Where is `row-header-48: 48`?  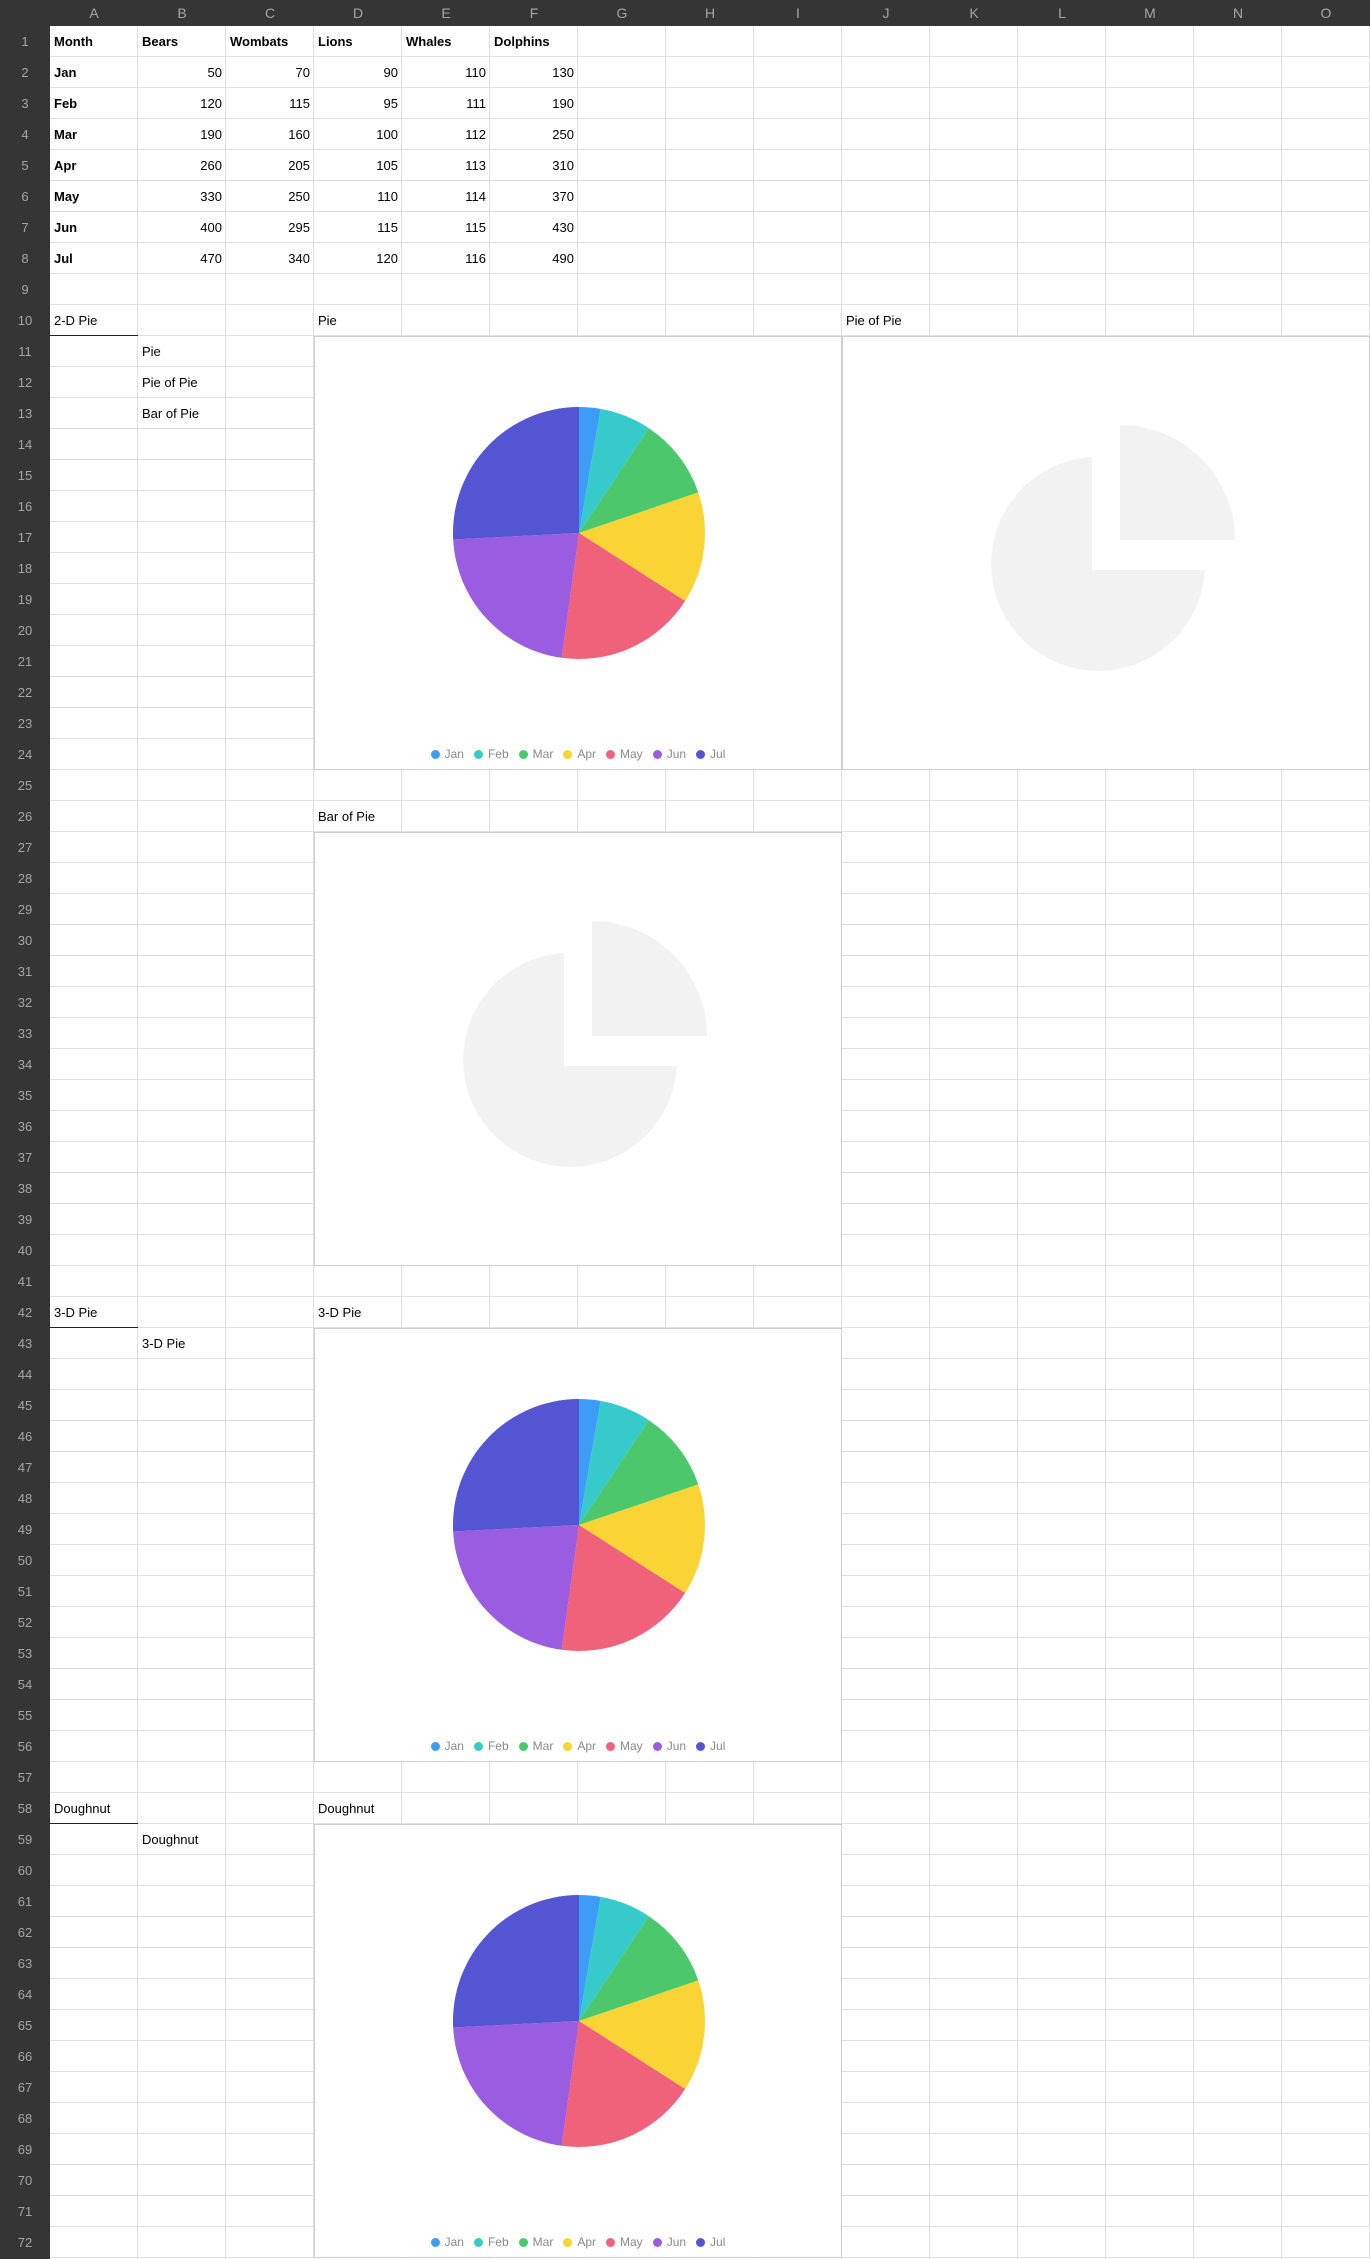 row-header-48: 48 is located at coordinates (25, 1498).